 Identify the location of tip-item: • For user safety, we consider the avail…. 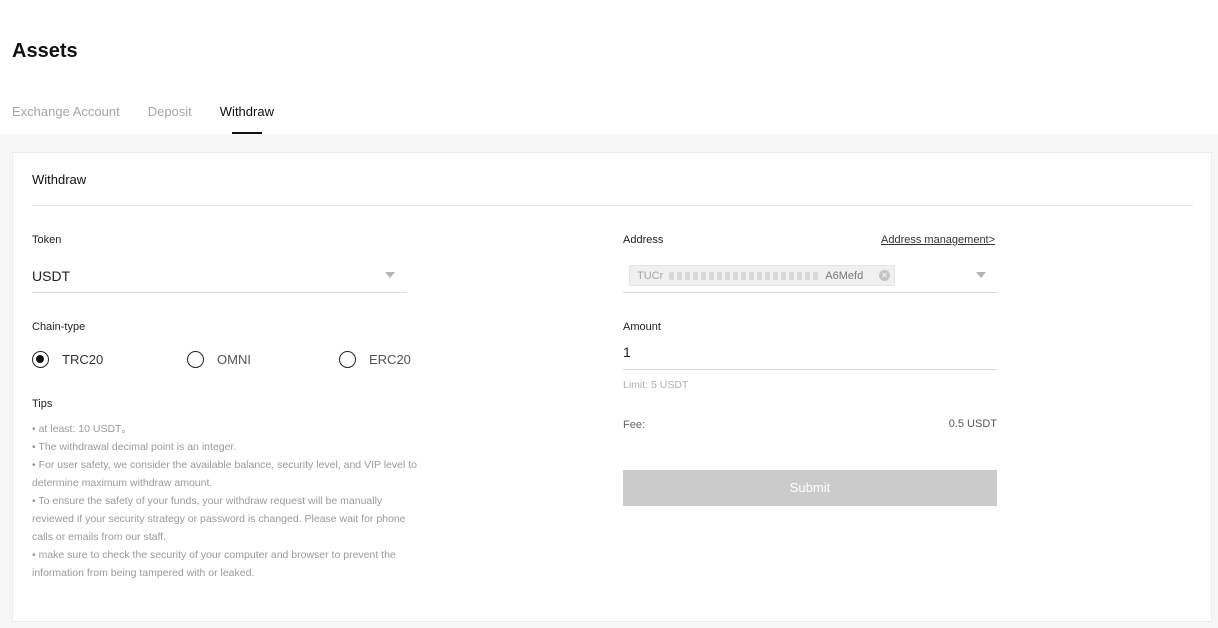
(224, 474).